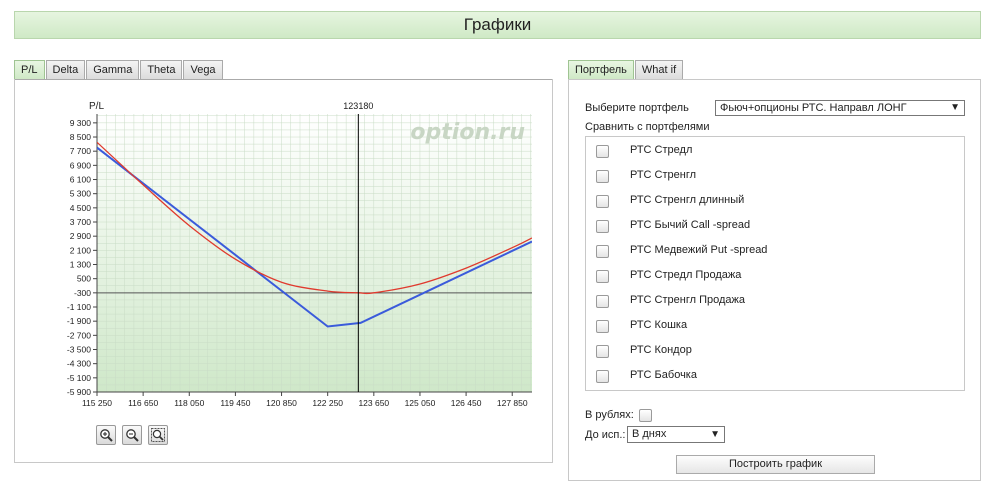 This screenshot has width=992, height=485. What do you see at coordinates (81, 236) in the screenshot?
I see `y-tick-label: 2 900` at bounding box center [81, 236].